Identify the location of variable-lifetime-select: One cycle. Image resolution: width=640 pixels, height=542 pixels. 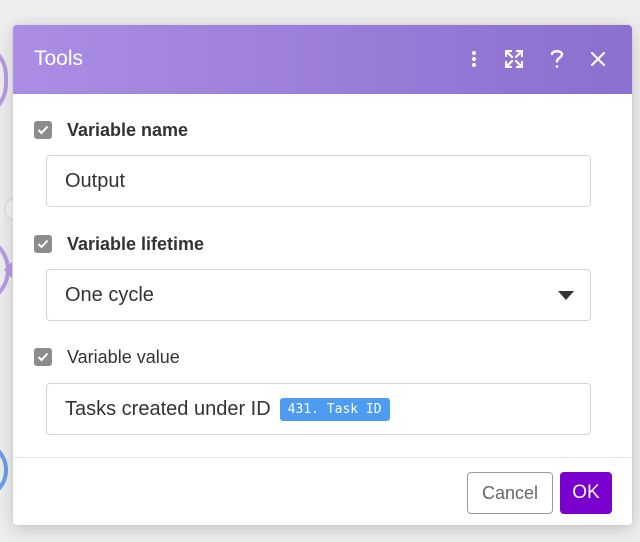
(318, 295).